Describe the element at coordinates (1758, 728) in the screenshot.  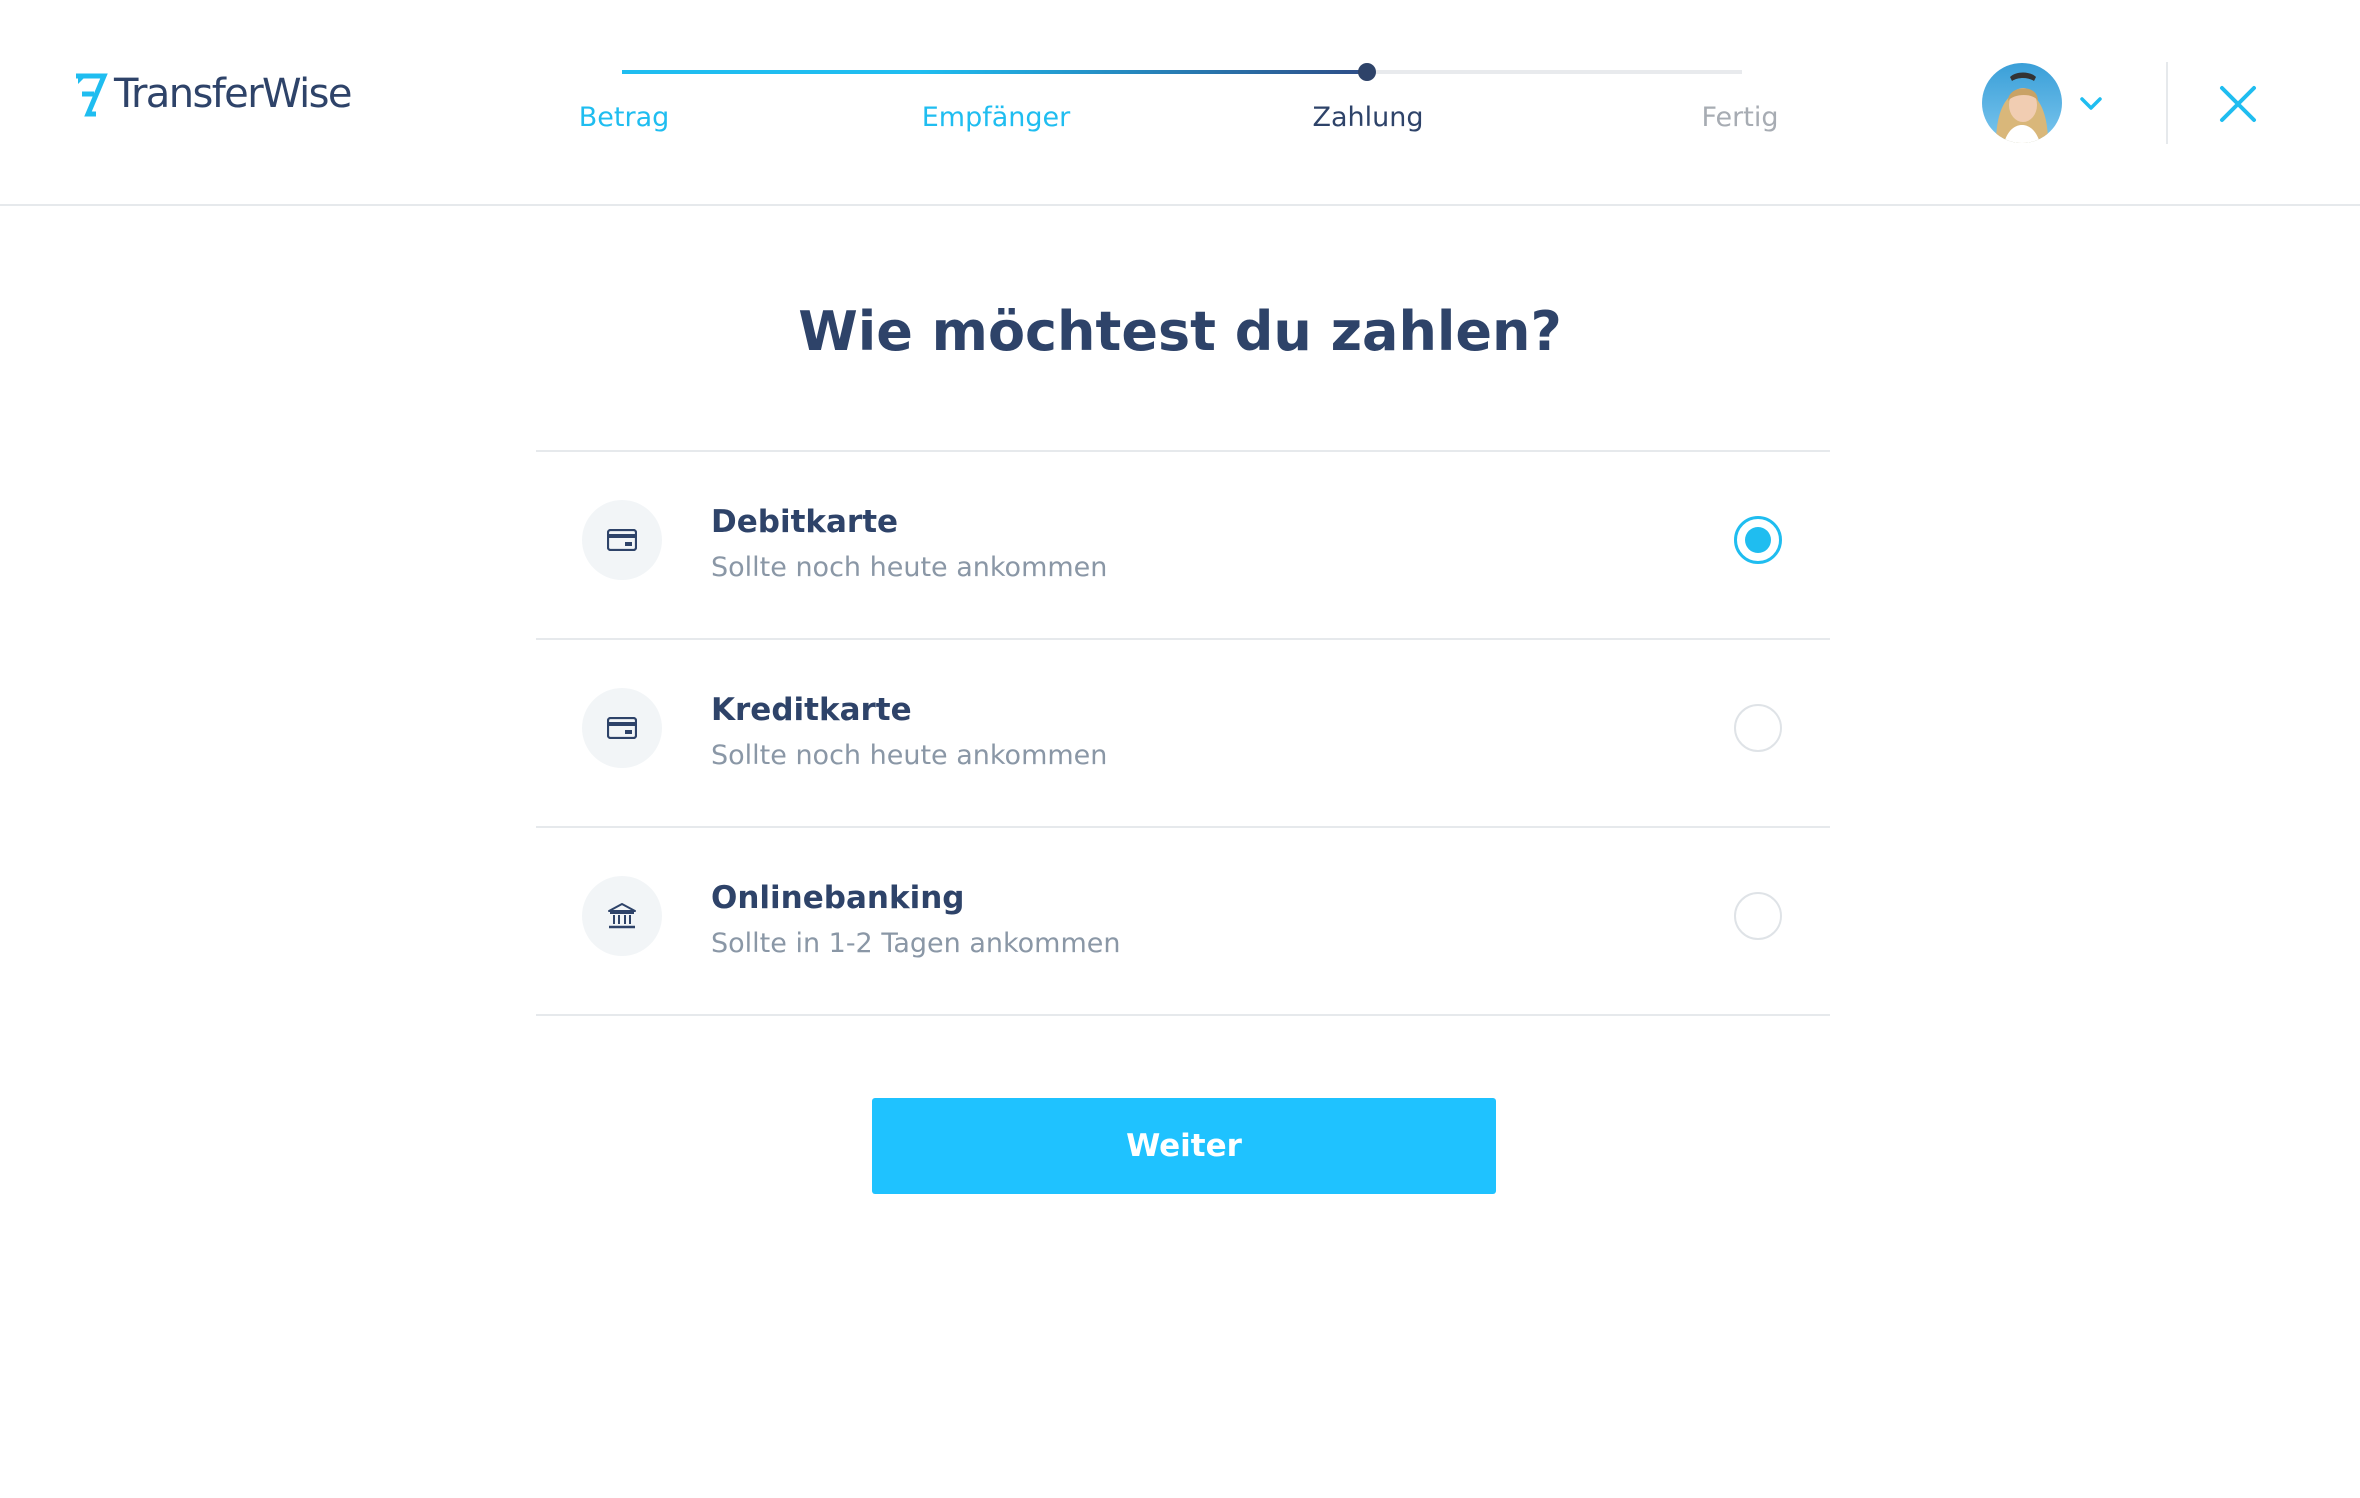
I see `radio-kreditkarte` at that location.